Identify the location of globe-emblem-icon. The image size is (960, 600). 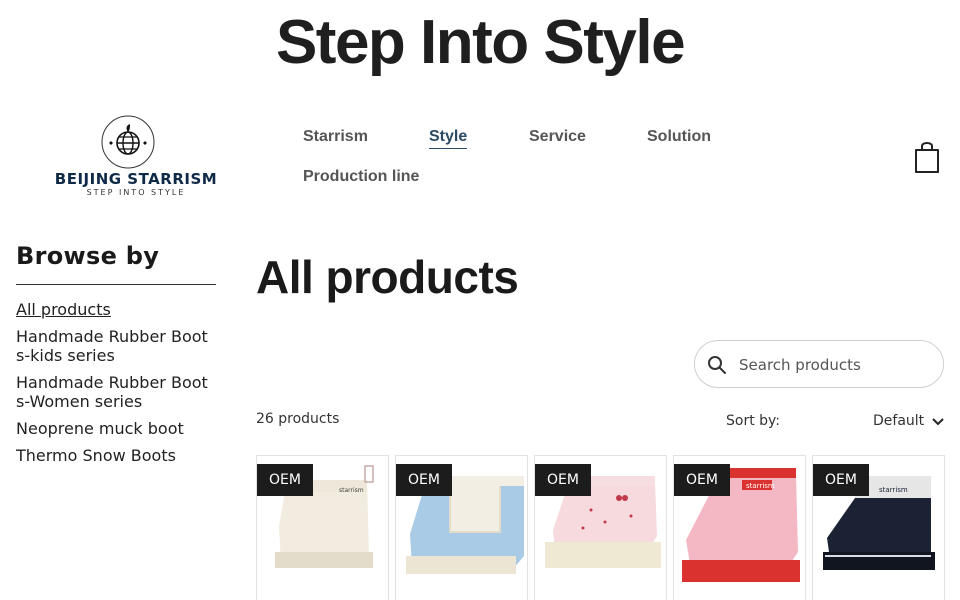
(128, 142).